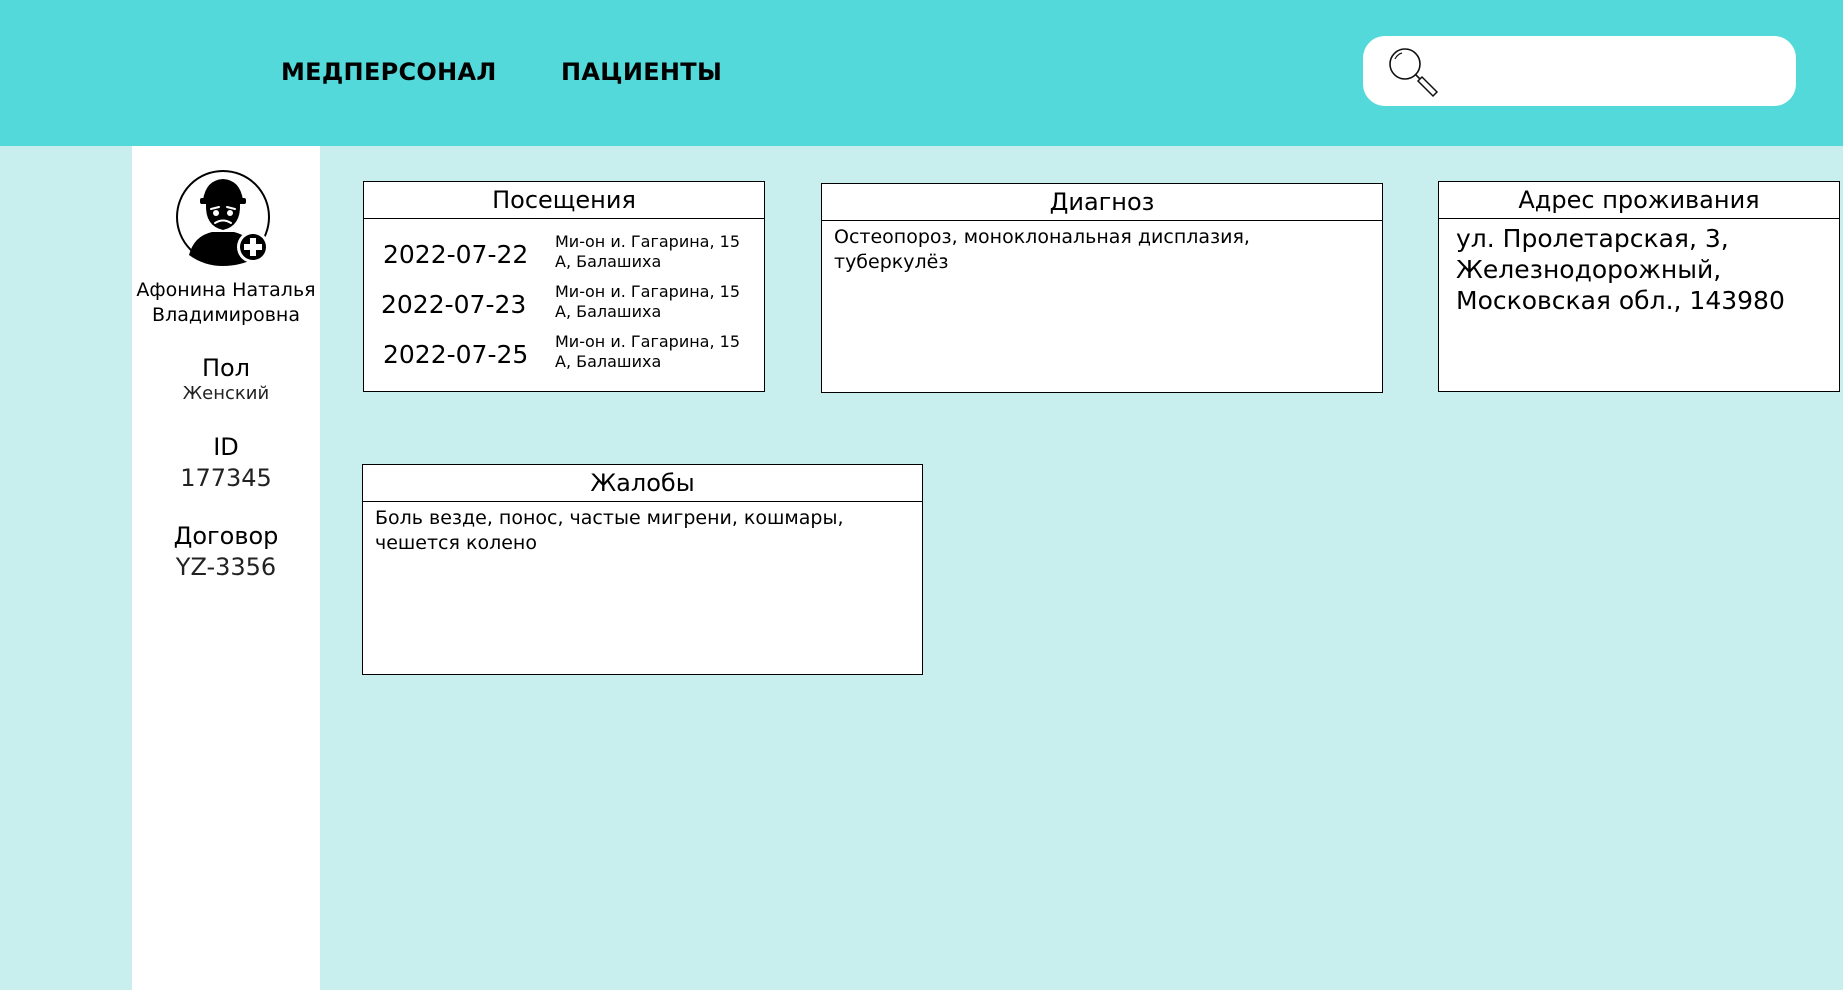 Image resolution: width=1843 pixels, height=990 pixels. Describe the element at coordinates (223, 218) in the screenshot. I see `doctor-avatar-icon` at that location.